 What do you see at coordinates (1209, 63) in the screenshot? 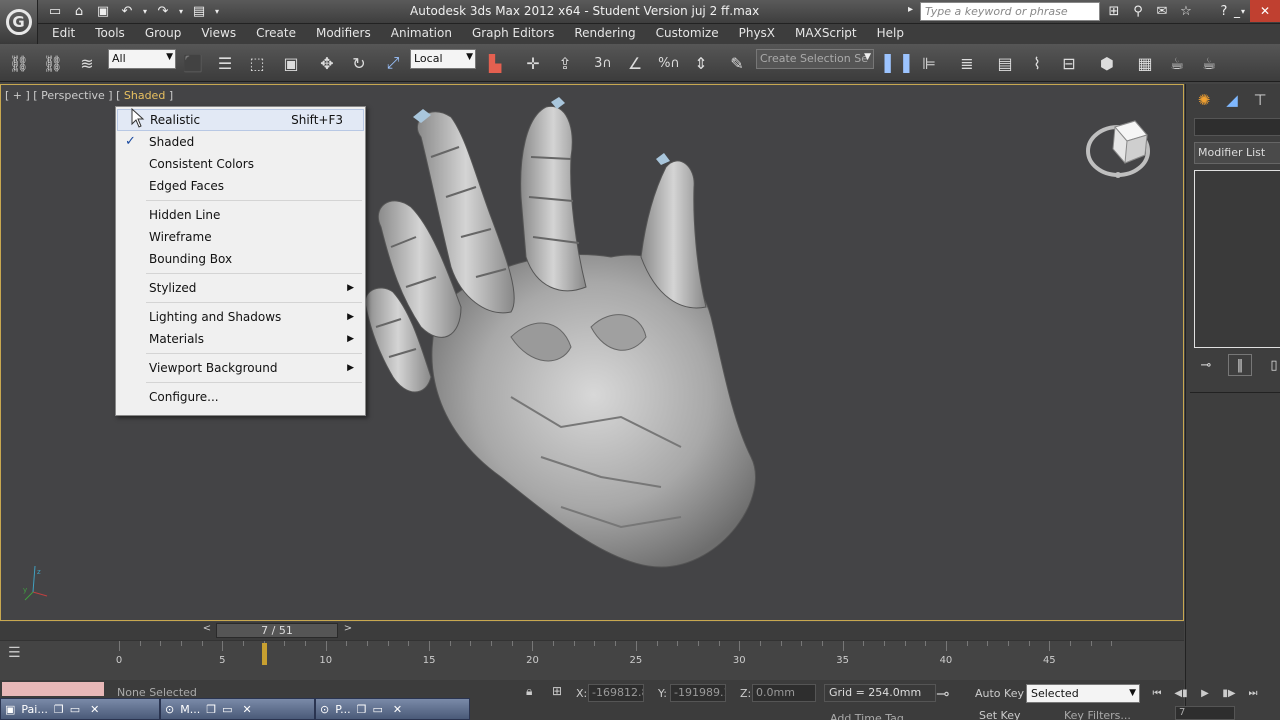
I see `render-production-icon: ☕` at bounding box center [1209, 63].